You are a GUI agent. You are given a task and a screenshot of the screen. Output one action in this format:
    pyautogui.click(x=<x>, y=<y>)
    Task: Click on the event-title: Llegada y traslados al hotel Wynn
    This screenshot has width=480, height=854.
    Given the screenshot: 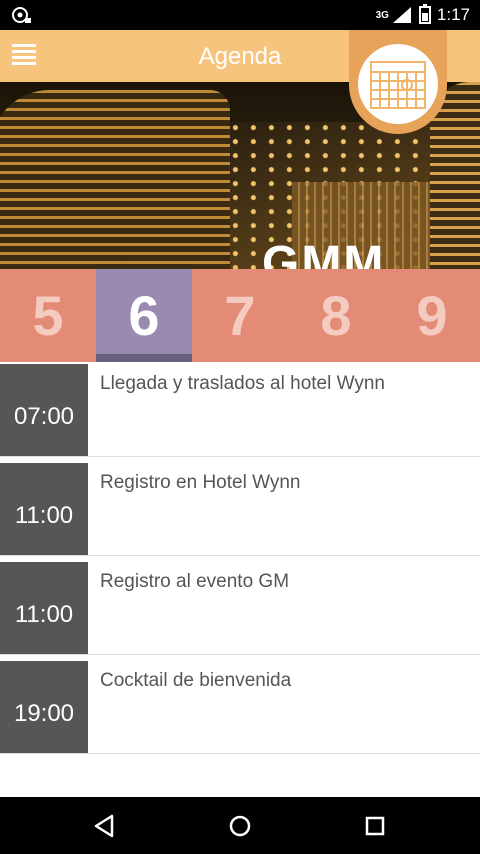 What is the action you would take?
    pyautogui.click(x=242, y=383)
    